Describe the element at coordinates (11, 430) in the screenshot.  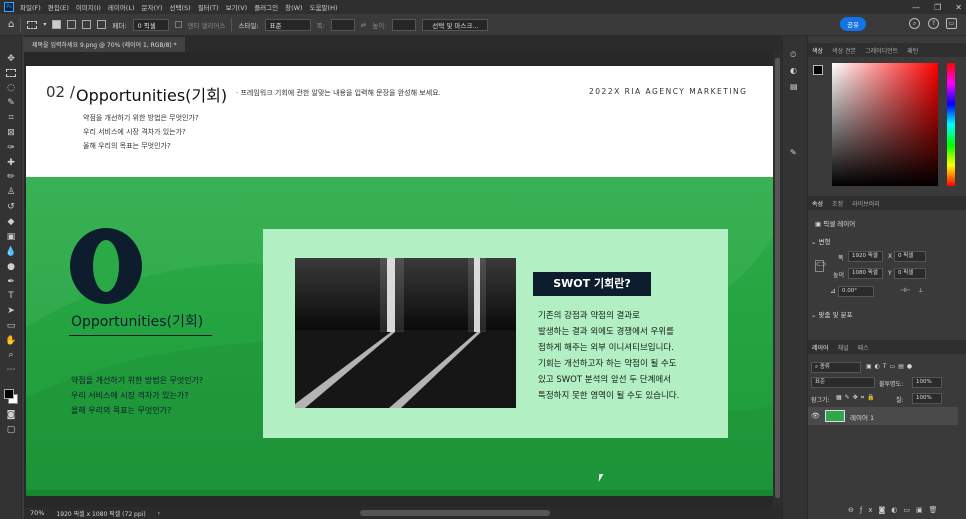
I see `screen-mode-icon: ▢` at that location.